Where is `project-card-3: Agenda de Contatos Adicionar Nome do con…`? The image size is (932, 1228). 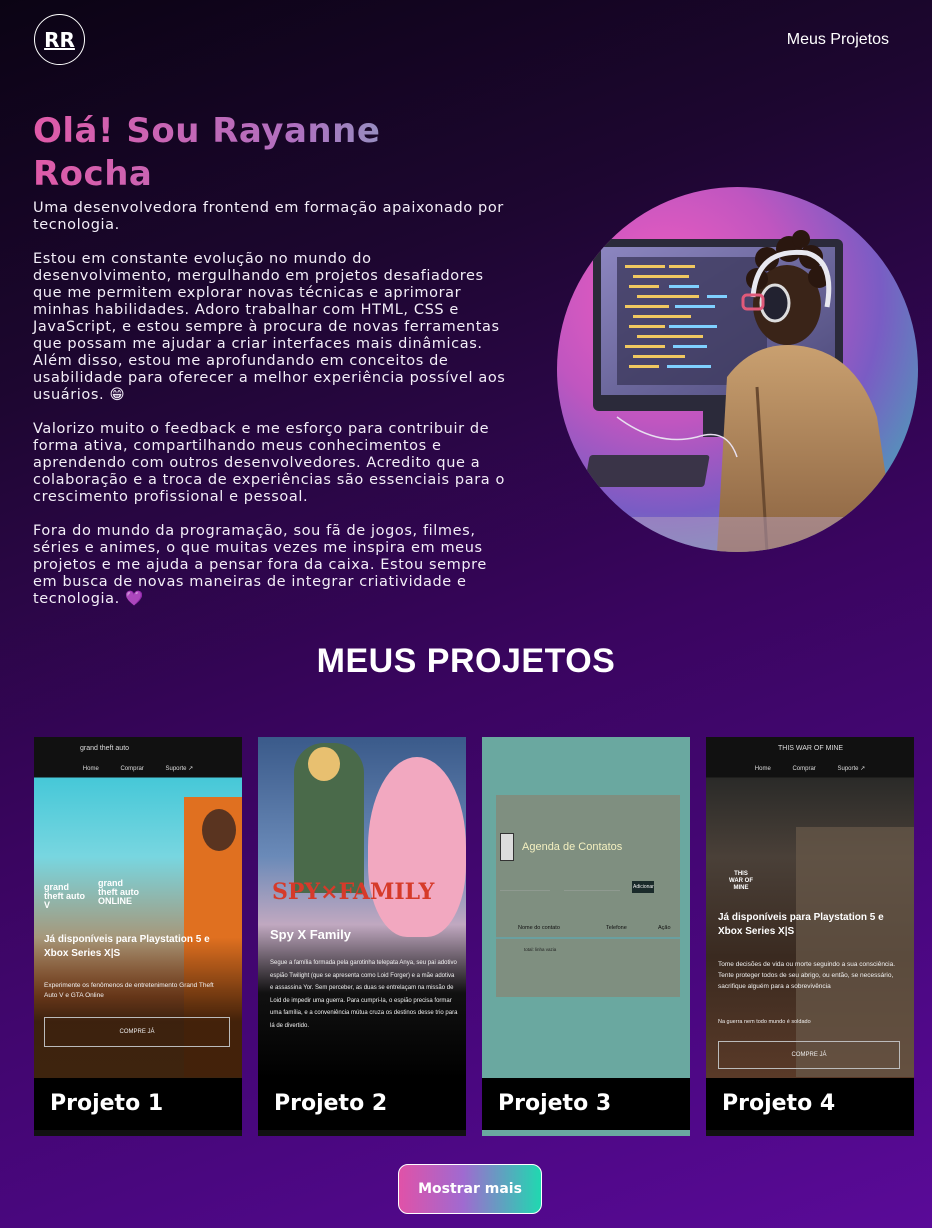 project-card-3: Agenda de Contatos Adicionar Nome do con… is located at coordinates (586, 936).